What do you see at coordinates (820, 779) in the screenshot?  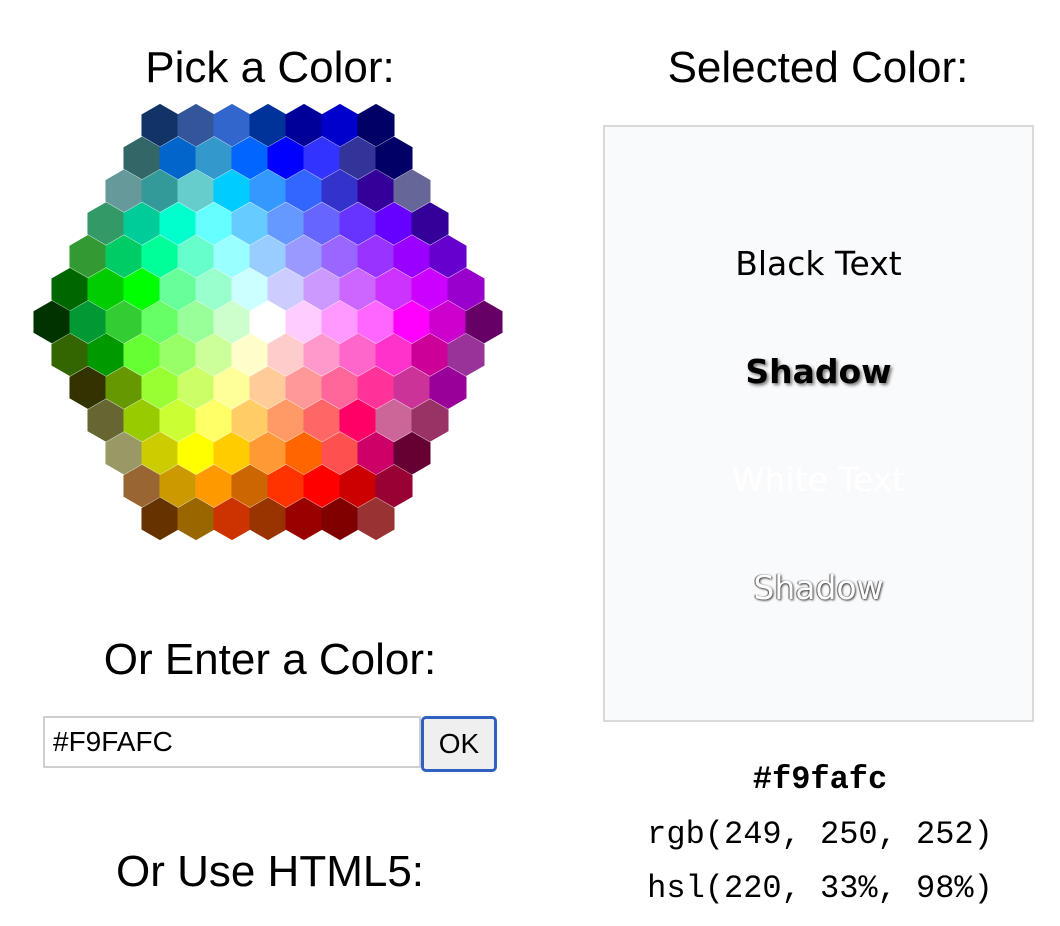 I see `hex-value: #f9fafc` at bounding box center [820, 779].